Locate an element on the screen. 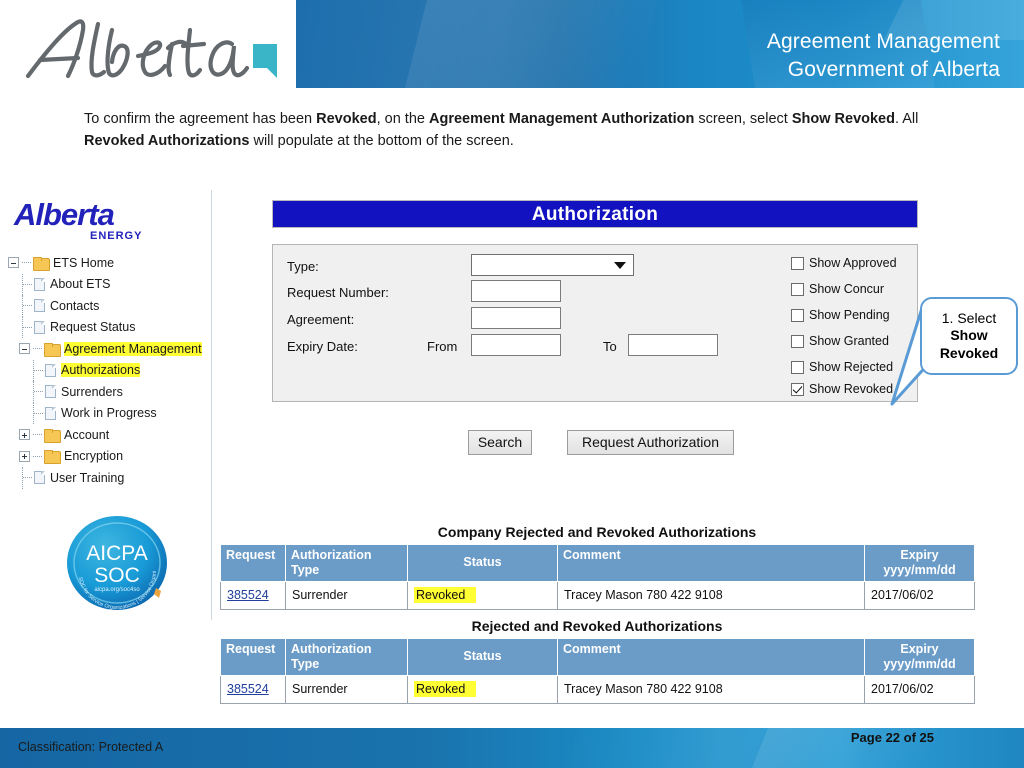 Image resolution: width=1024 pixels, height=768 pixels. sidebar-item-about-ets: About ETS is located at coordinates (110, 284).